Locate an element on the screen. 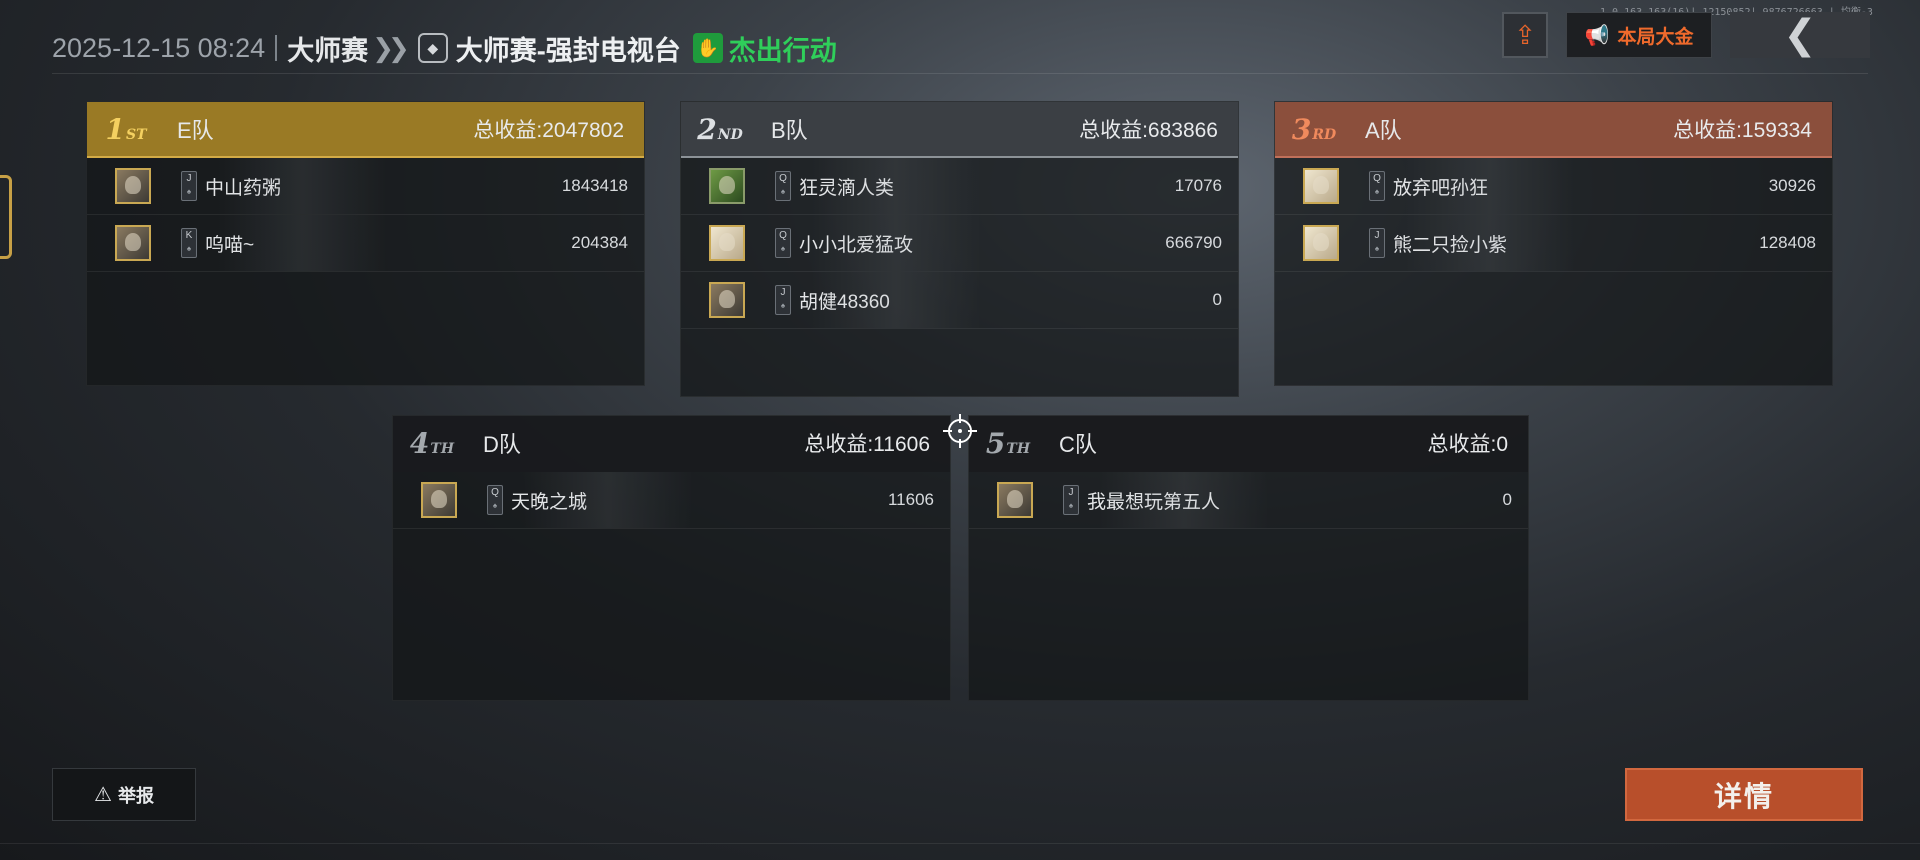  player-row: J ♠ 胡健48360 0 is located at coordinates (959, 300).